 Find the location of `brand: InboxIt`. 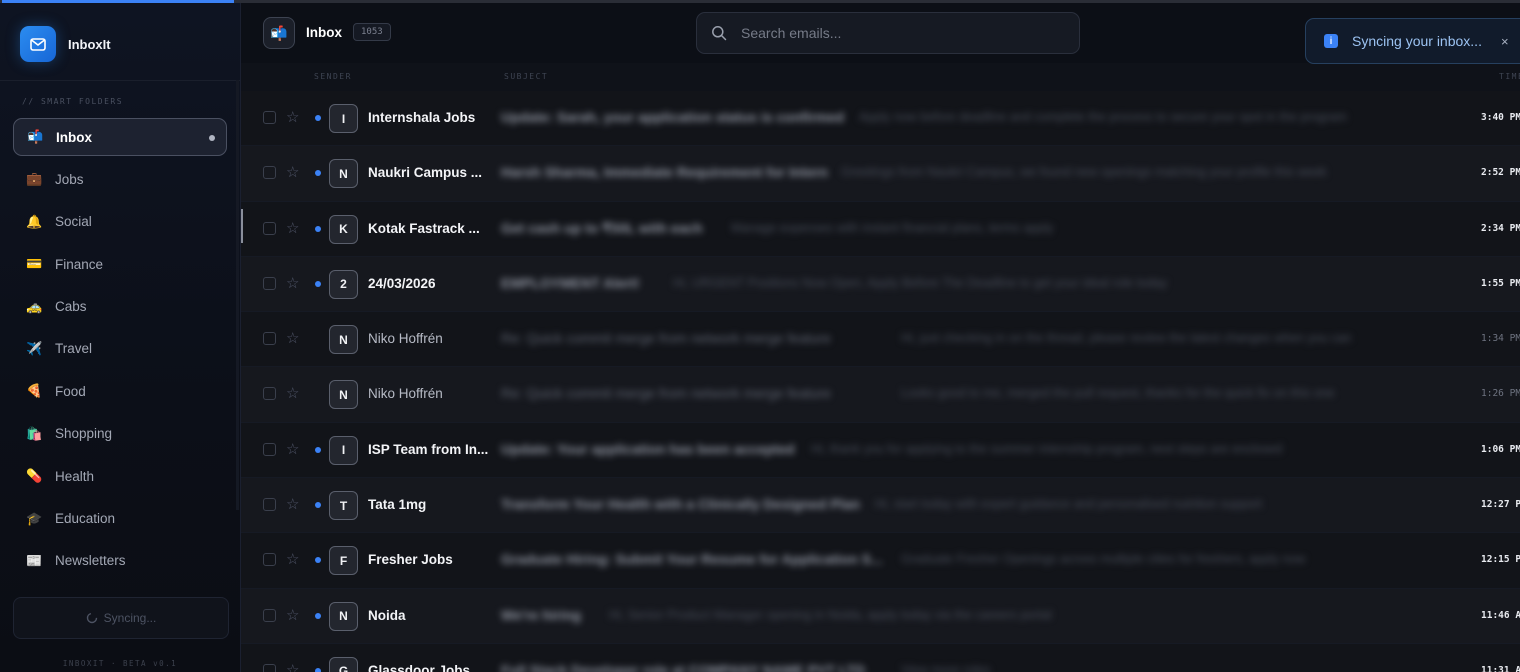

brand: InboxIt is located at coordinates (65, 44).